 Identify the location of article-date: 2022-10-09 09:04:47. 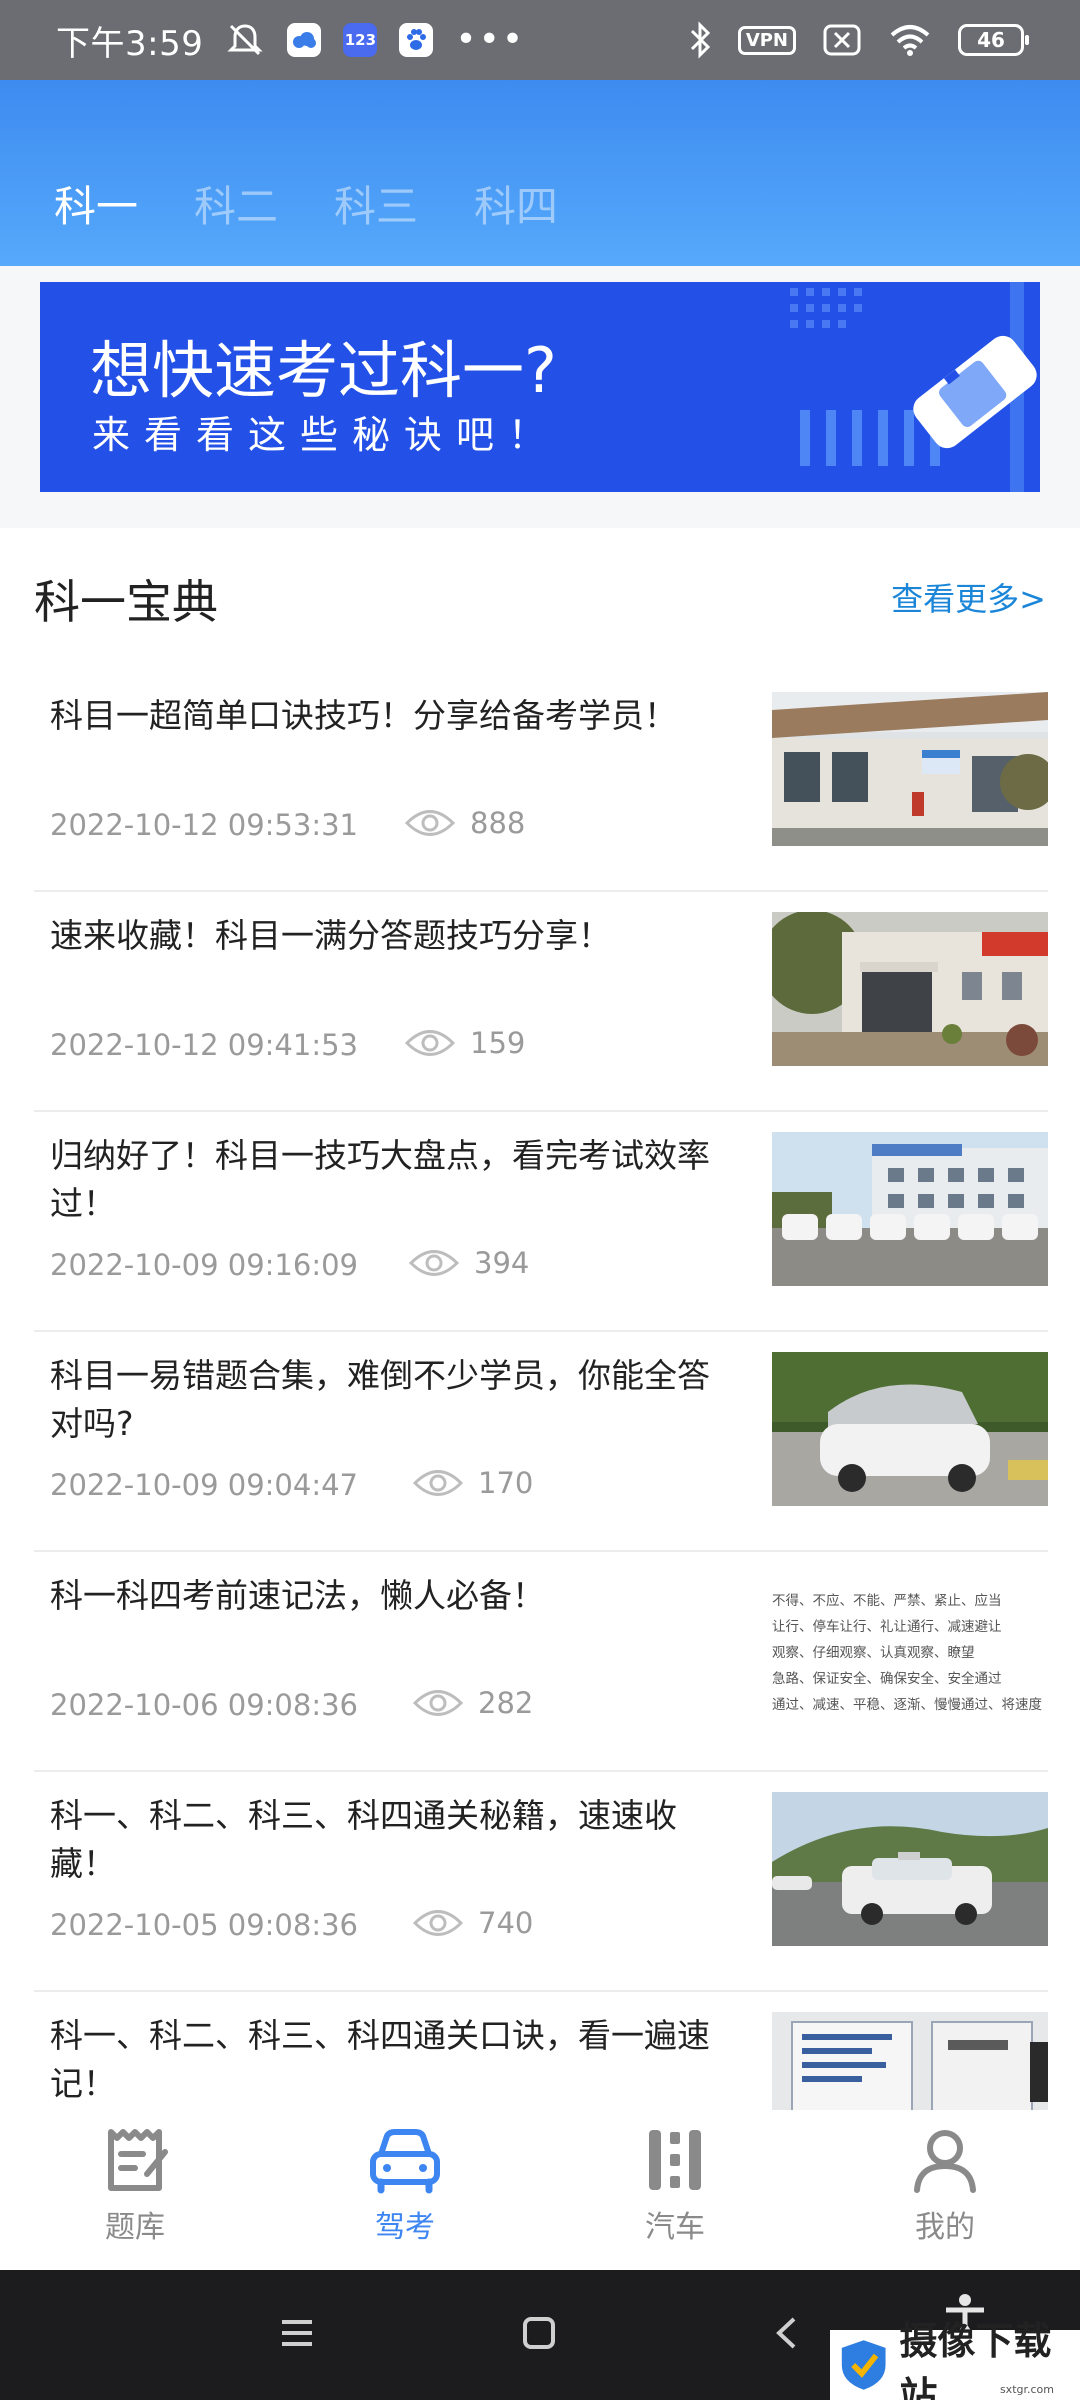
(204, 1485).